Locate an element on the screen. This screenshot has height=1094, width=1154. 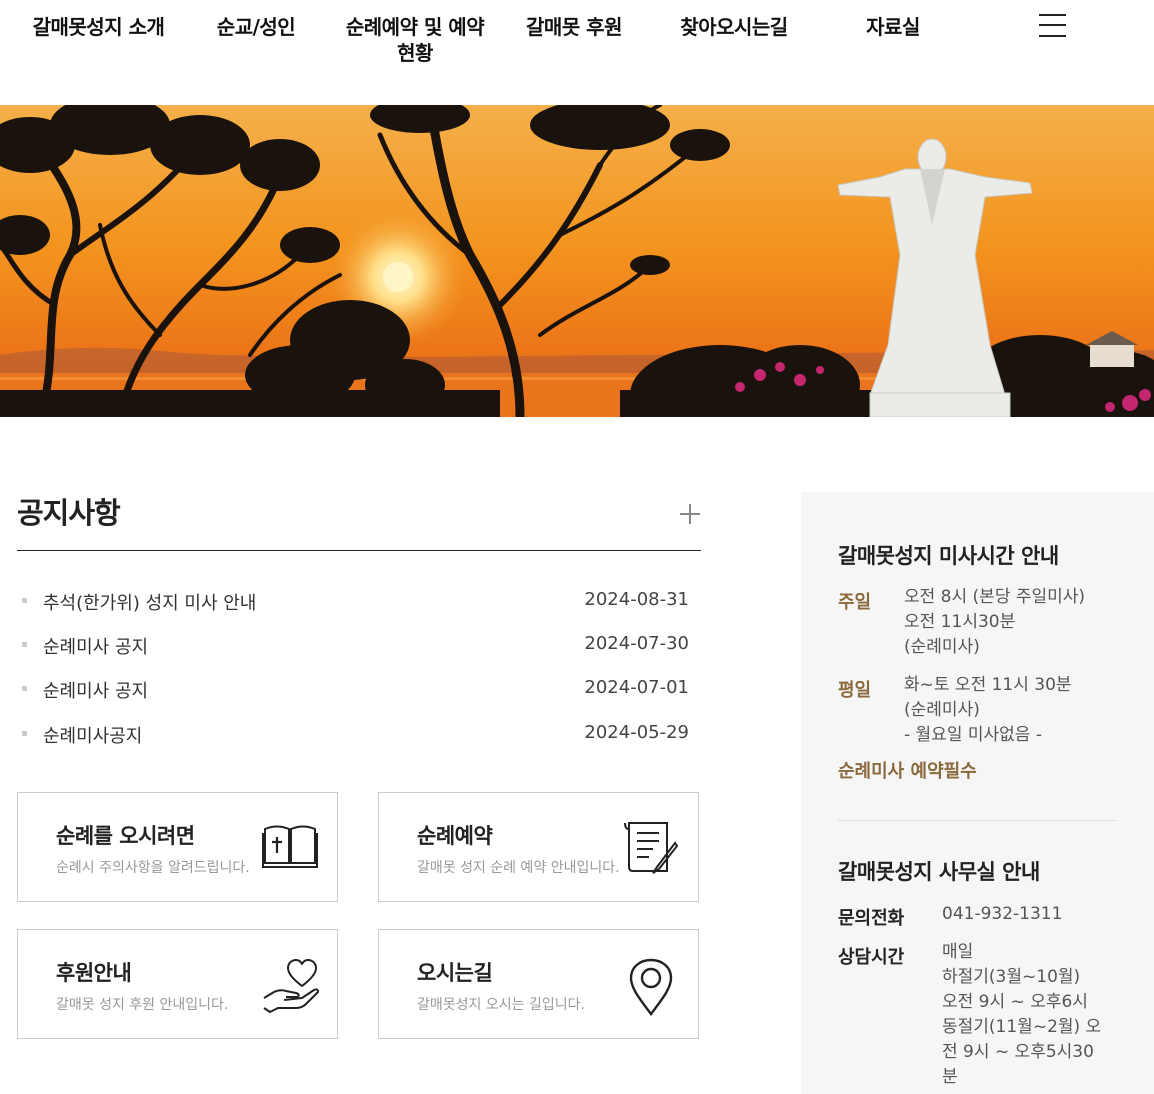
notice-title: 공지사항 is located at coordinates (69, 513).